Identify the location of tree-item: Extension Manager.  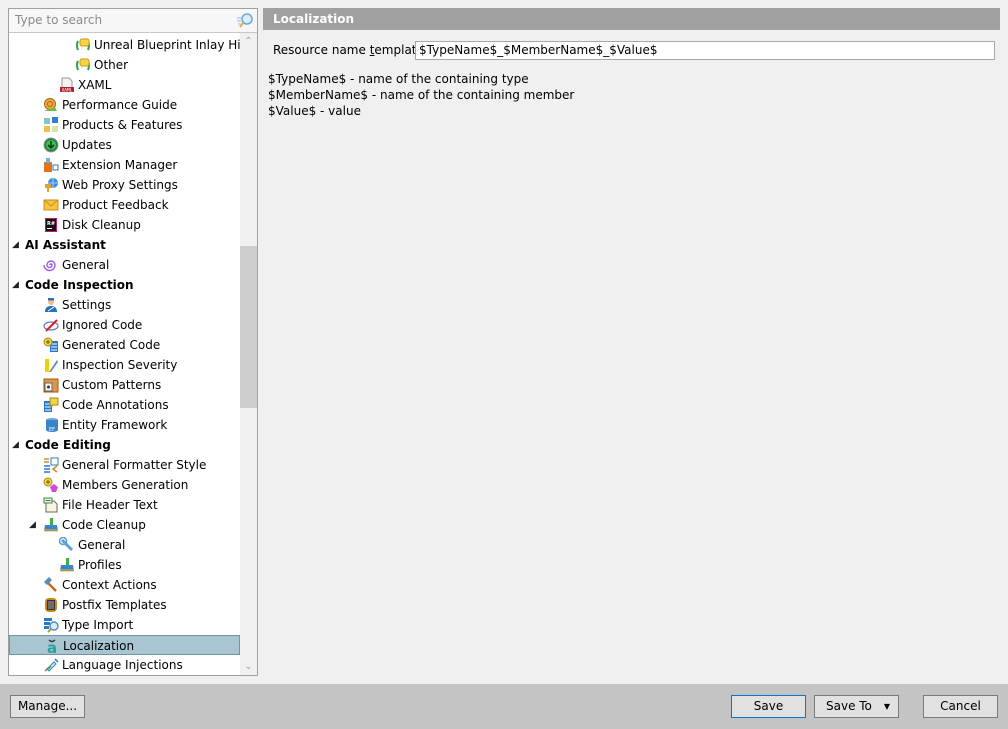
(124, 165).